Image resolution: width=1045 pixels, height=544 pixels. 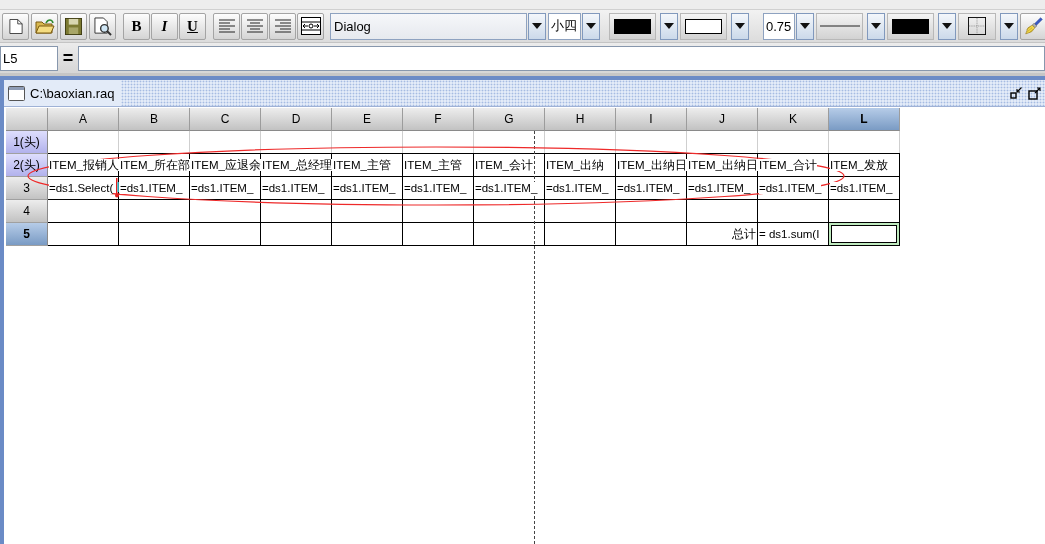 I want to click on open-button, so click(x=44, y=26).